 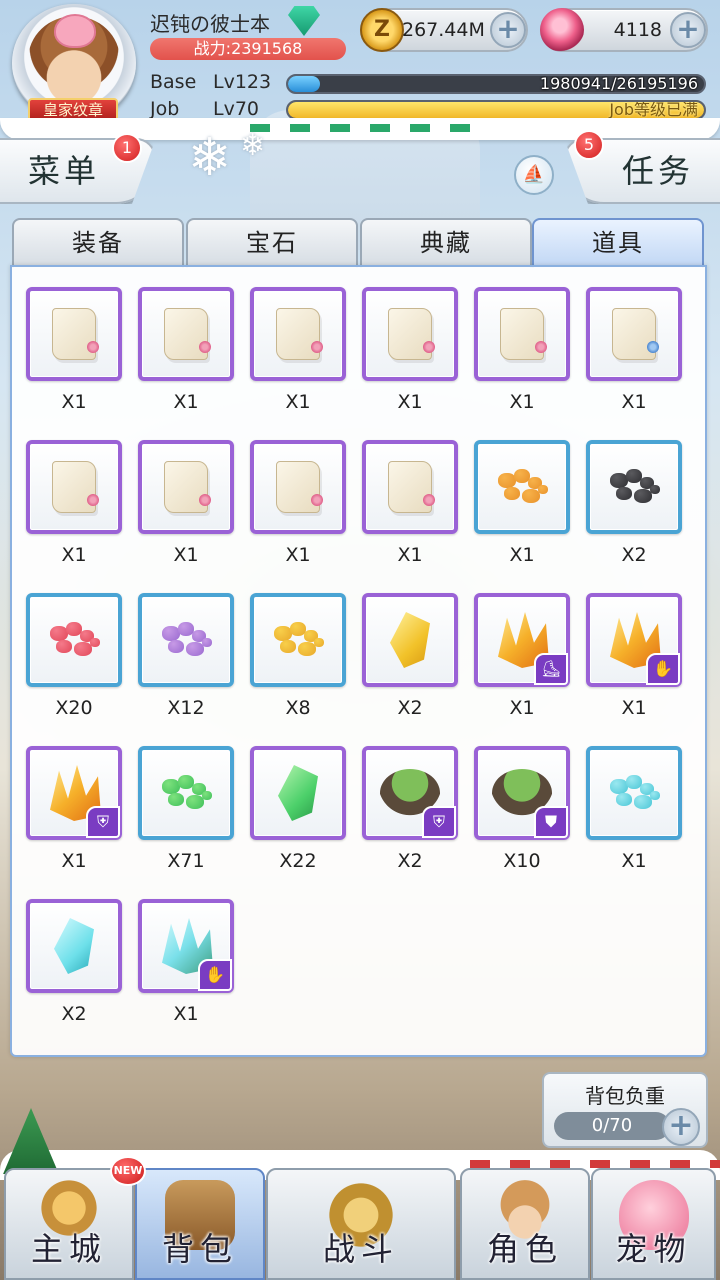 What do you see at coordinates (242, 82) in the screenshot?
I see `base-level-value: Lv123` at bounding box center [242, 82].